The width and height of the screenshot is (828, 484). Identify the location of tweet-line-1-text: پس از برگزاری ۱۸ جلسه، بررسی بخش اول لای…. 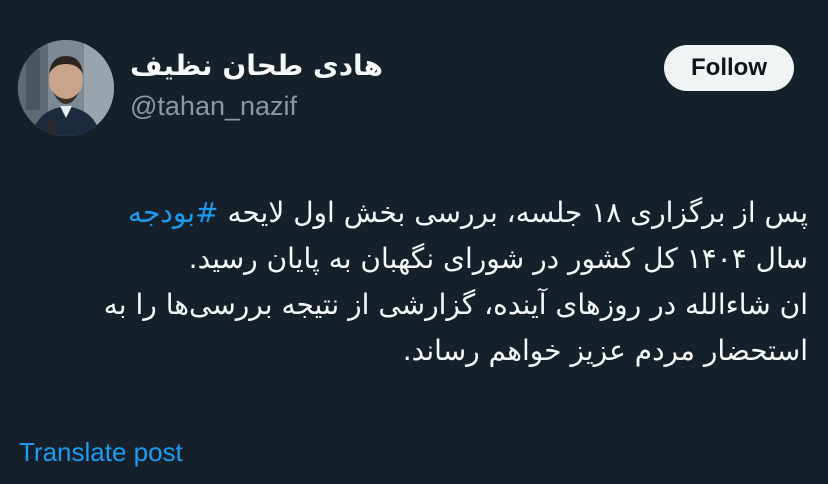
(513, 212).